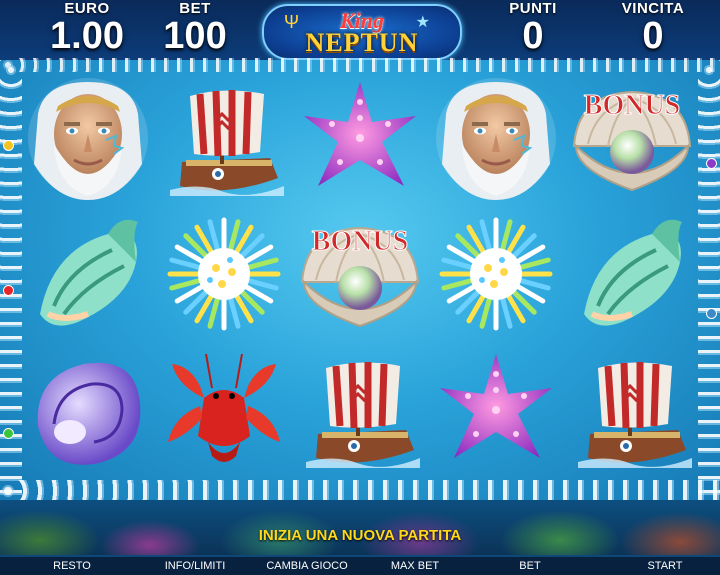 This screenshot has width=720, height=575. What do you see at coordinates (307, 566) in the screenshot?
I see `cambia-gioco-button: CAMBIA GIOCO` at bounding box center [307, 566].